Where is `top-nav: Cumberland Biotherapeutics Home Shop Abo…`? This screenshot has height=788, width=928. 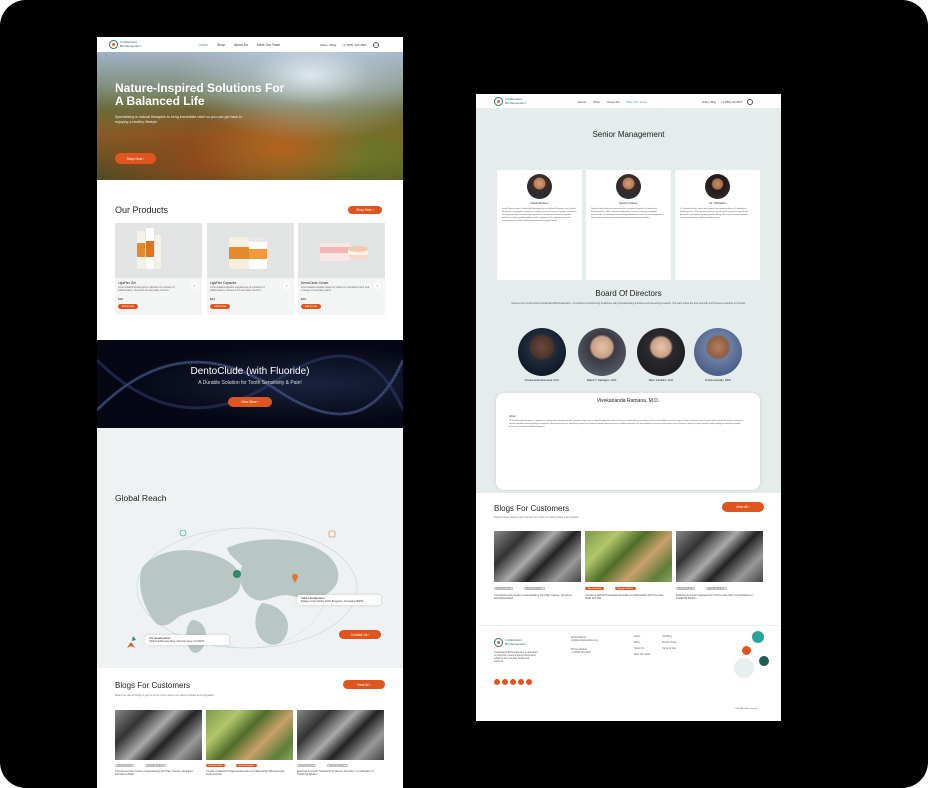
top-nav: Cumberland Biotherapeutics Home Shop Abo… is located at coordinates (628, 101).